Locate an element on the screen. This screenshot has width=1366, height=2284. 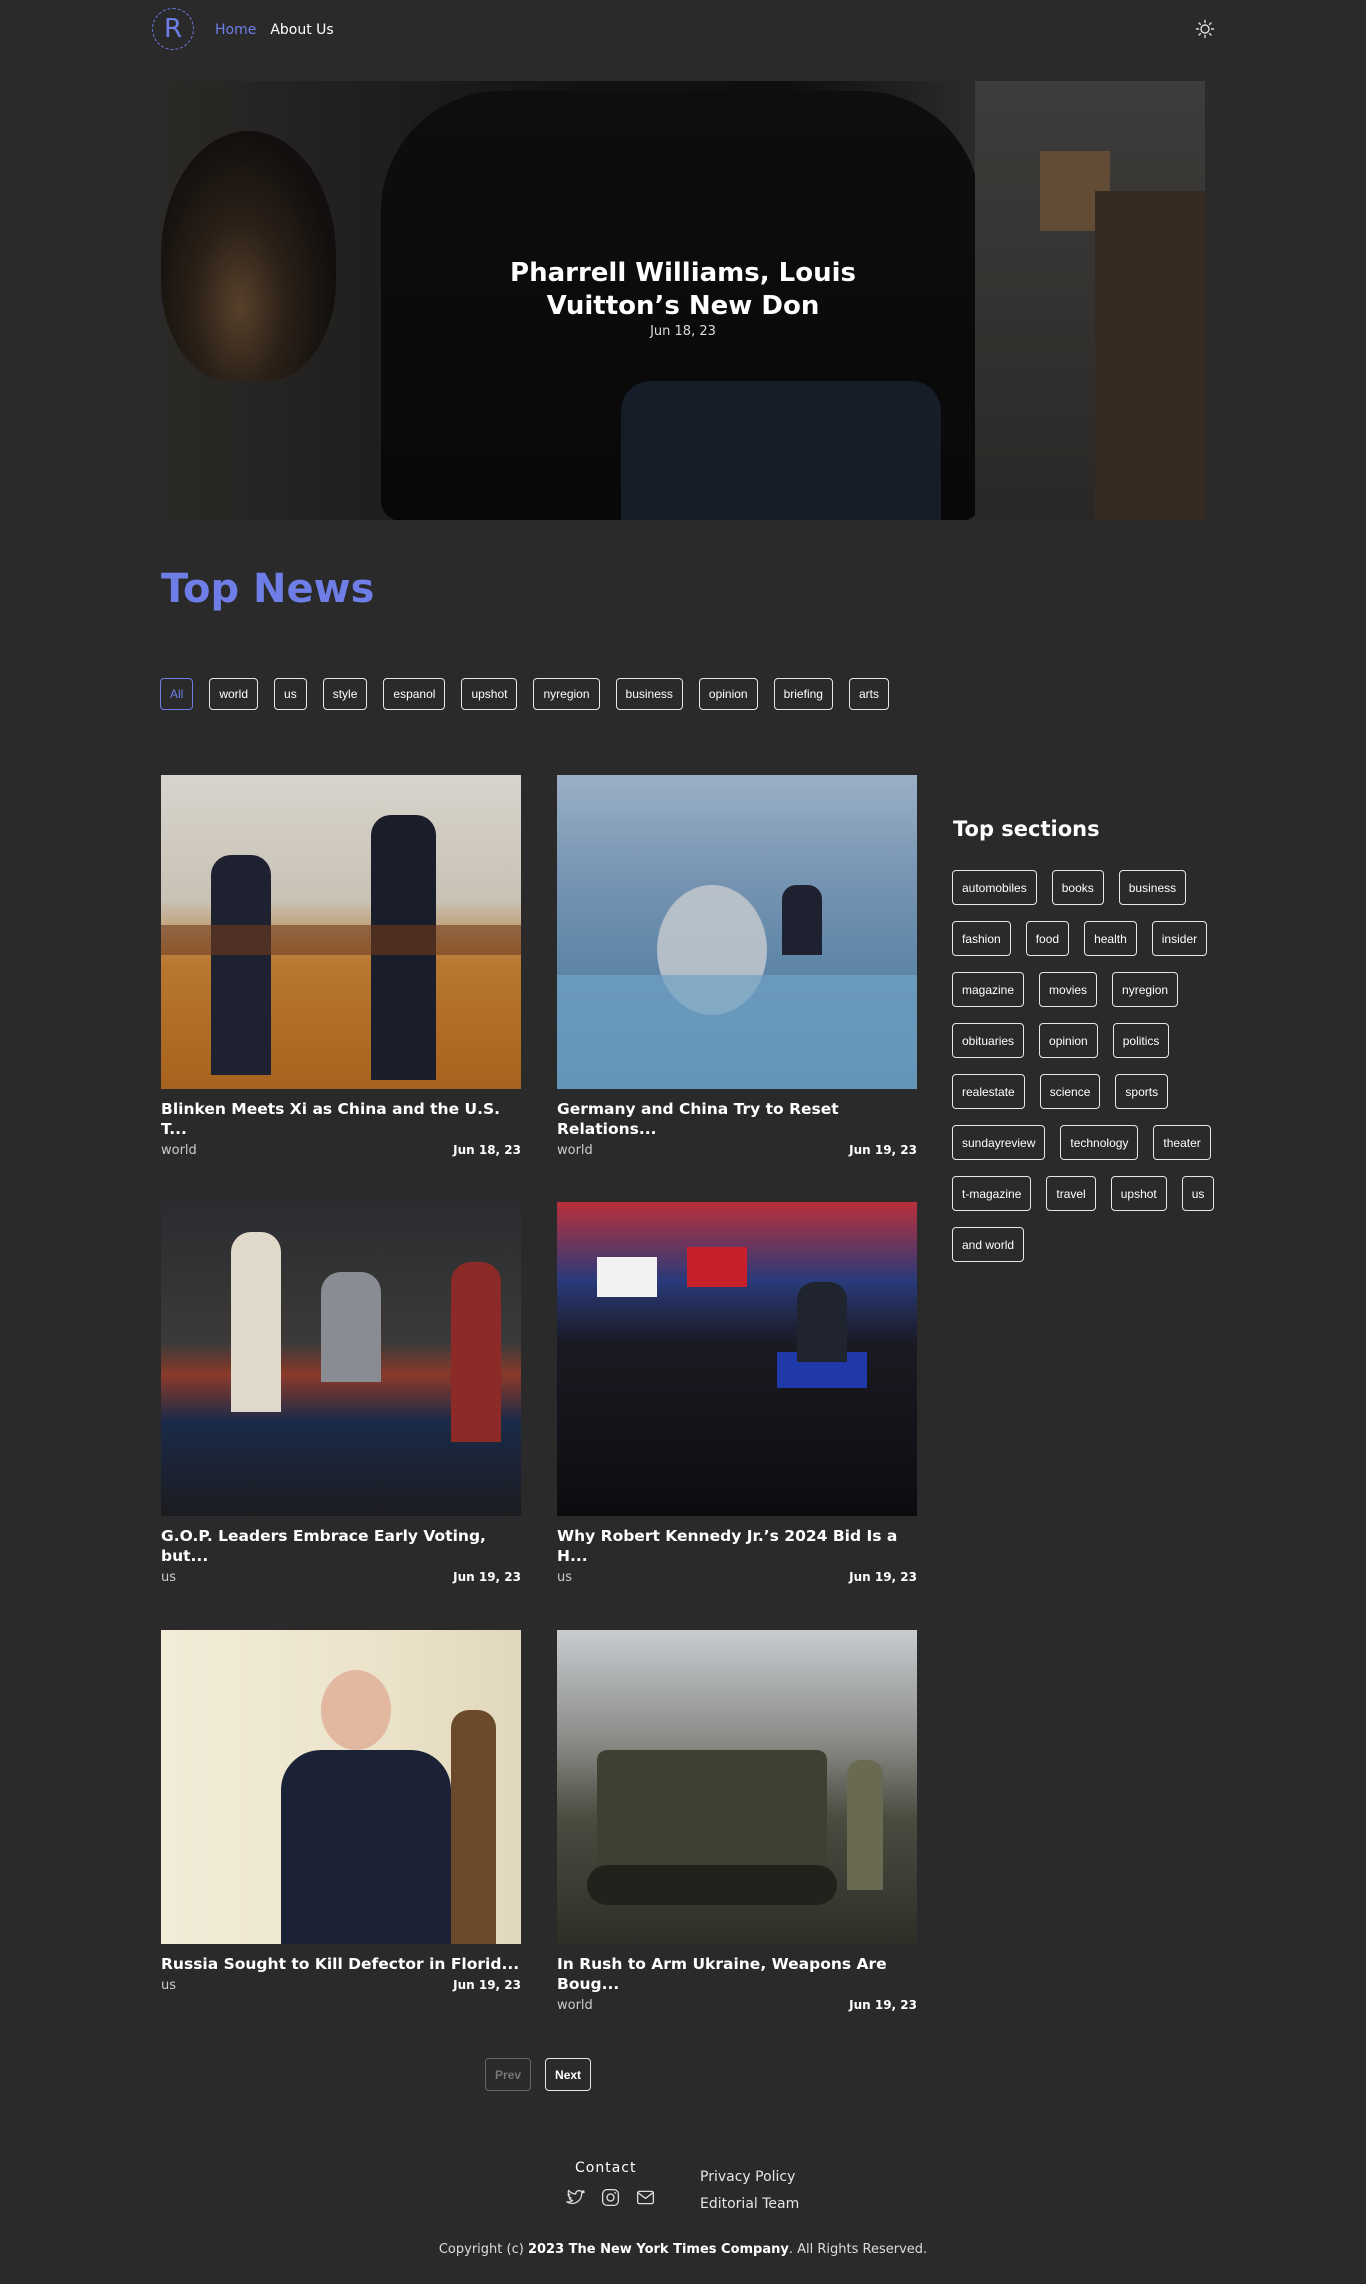
footer-links: Privacy Policy Editorial Team is located at coordinates (749, 2191).